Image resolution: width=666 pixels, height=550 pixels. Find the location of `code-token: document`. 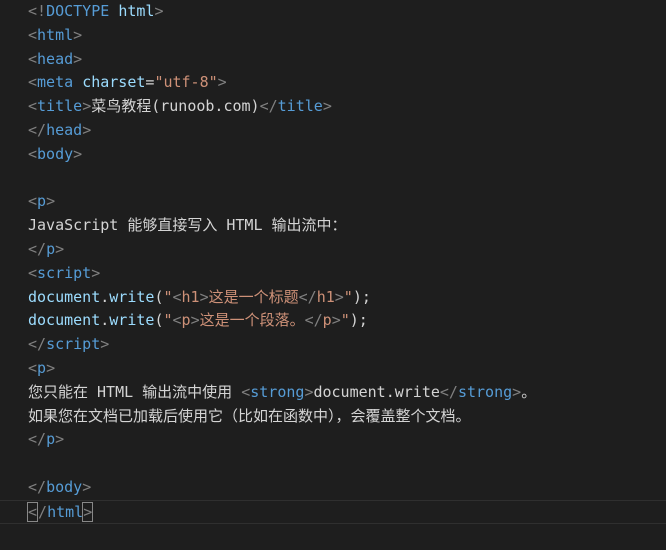

code-token: document is located at coordinates (64, 320).